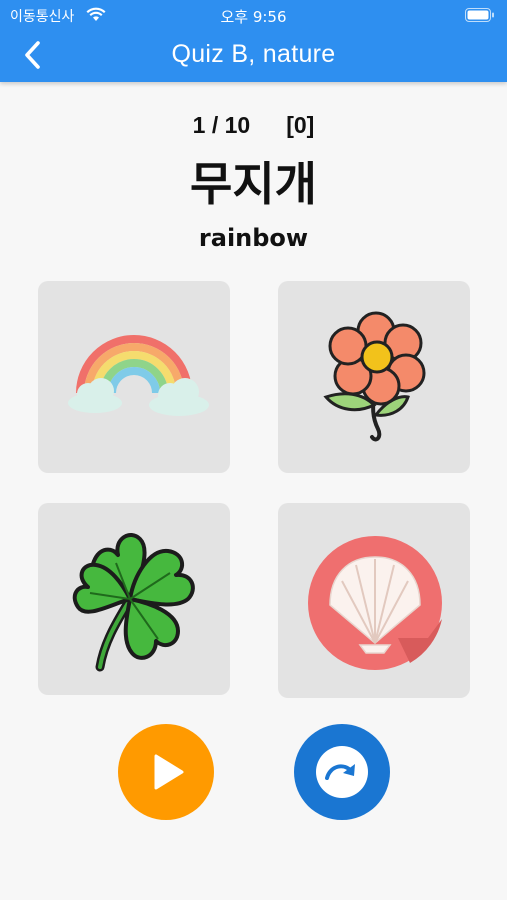 This screenshot has width=507, height=900. I want to click on play-audio-button, so click(166, 772).